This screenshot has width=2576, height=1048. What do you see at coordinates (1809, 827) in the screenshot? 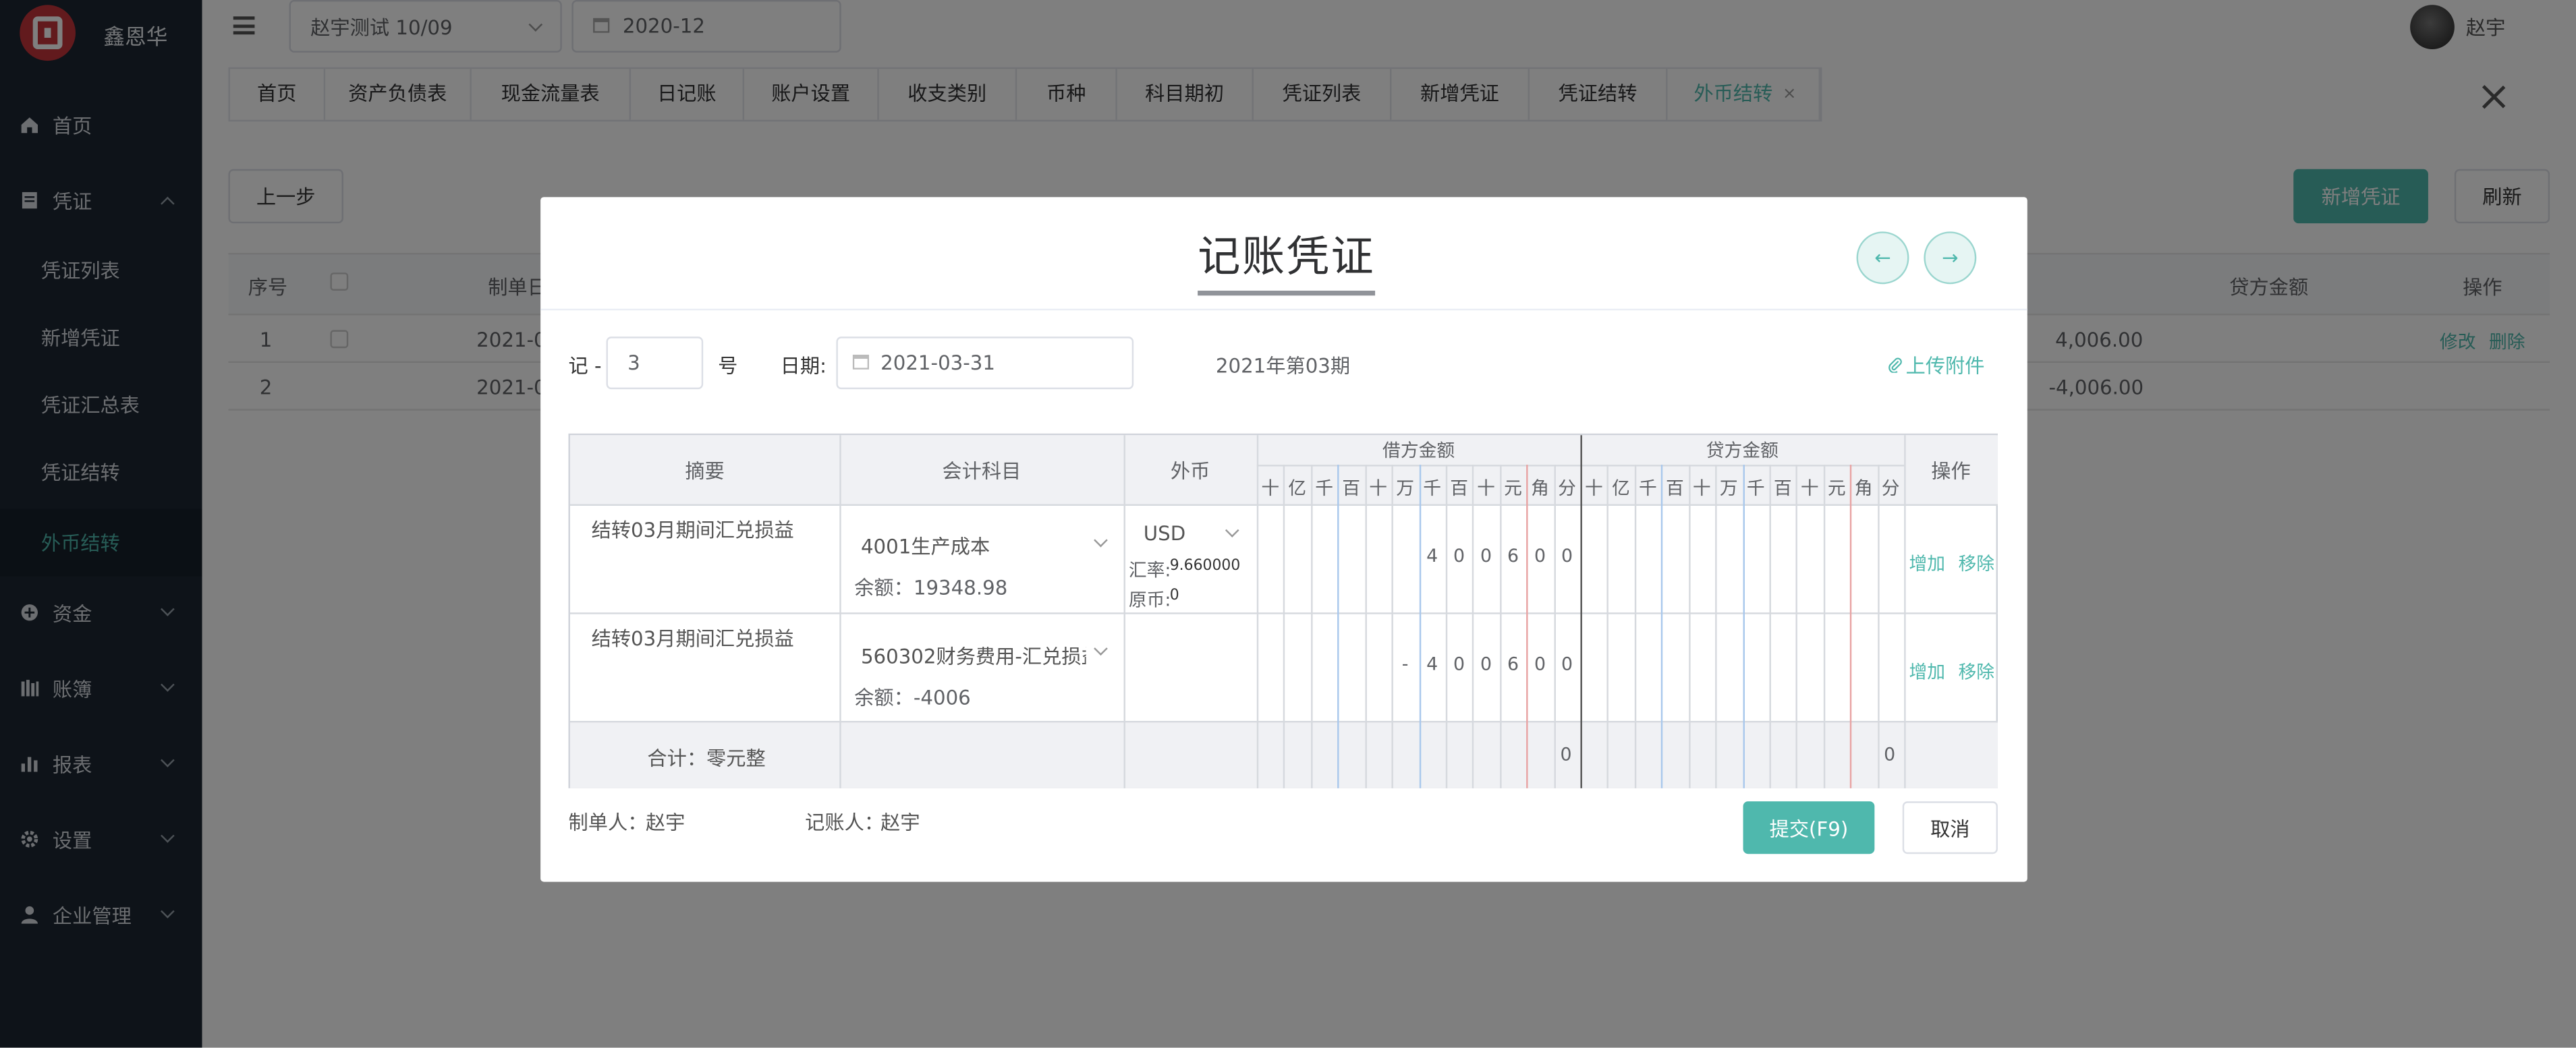
I see `submit-button: 提交(F9)` at bounding box center [1809, 827].